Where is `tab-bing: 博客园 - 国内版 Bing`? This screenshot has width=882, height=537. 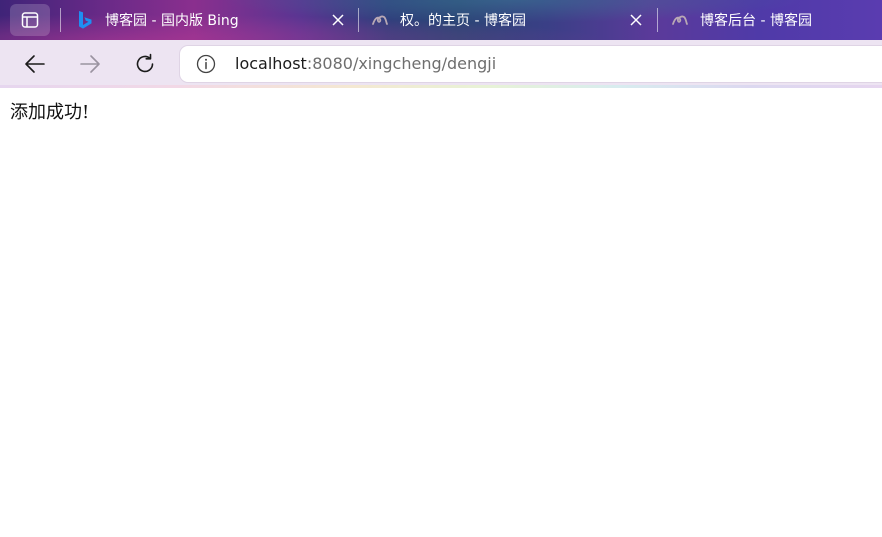
tab-bing: 博客园 - 国内版 Bing is located at coordinates (216, 20).